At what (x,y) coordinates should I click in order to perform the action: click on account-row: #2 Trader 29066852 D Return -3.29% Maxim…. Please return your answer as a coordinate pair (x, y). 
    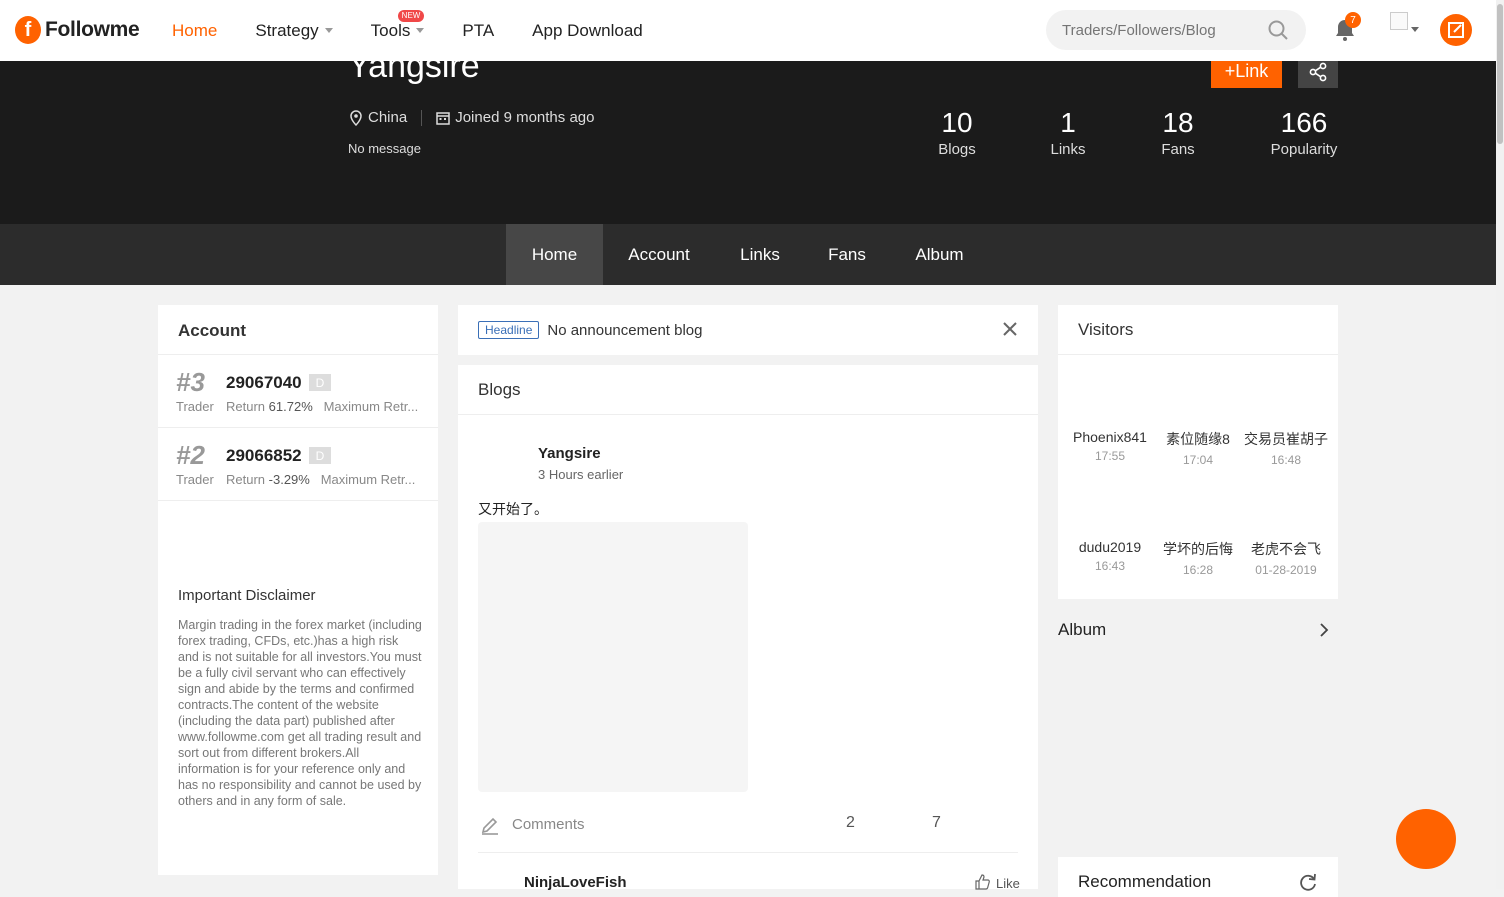
    Looking at the image, I should click on (298, 464).